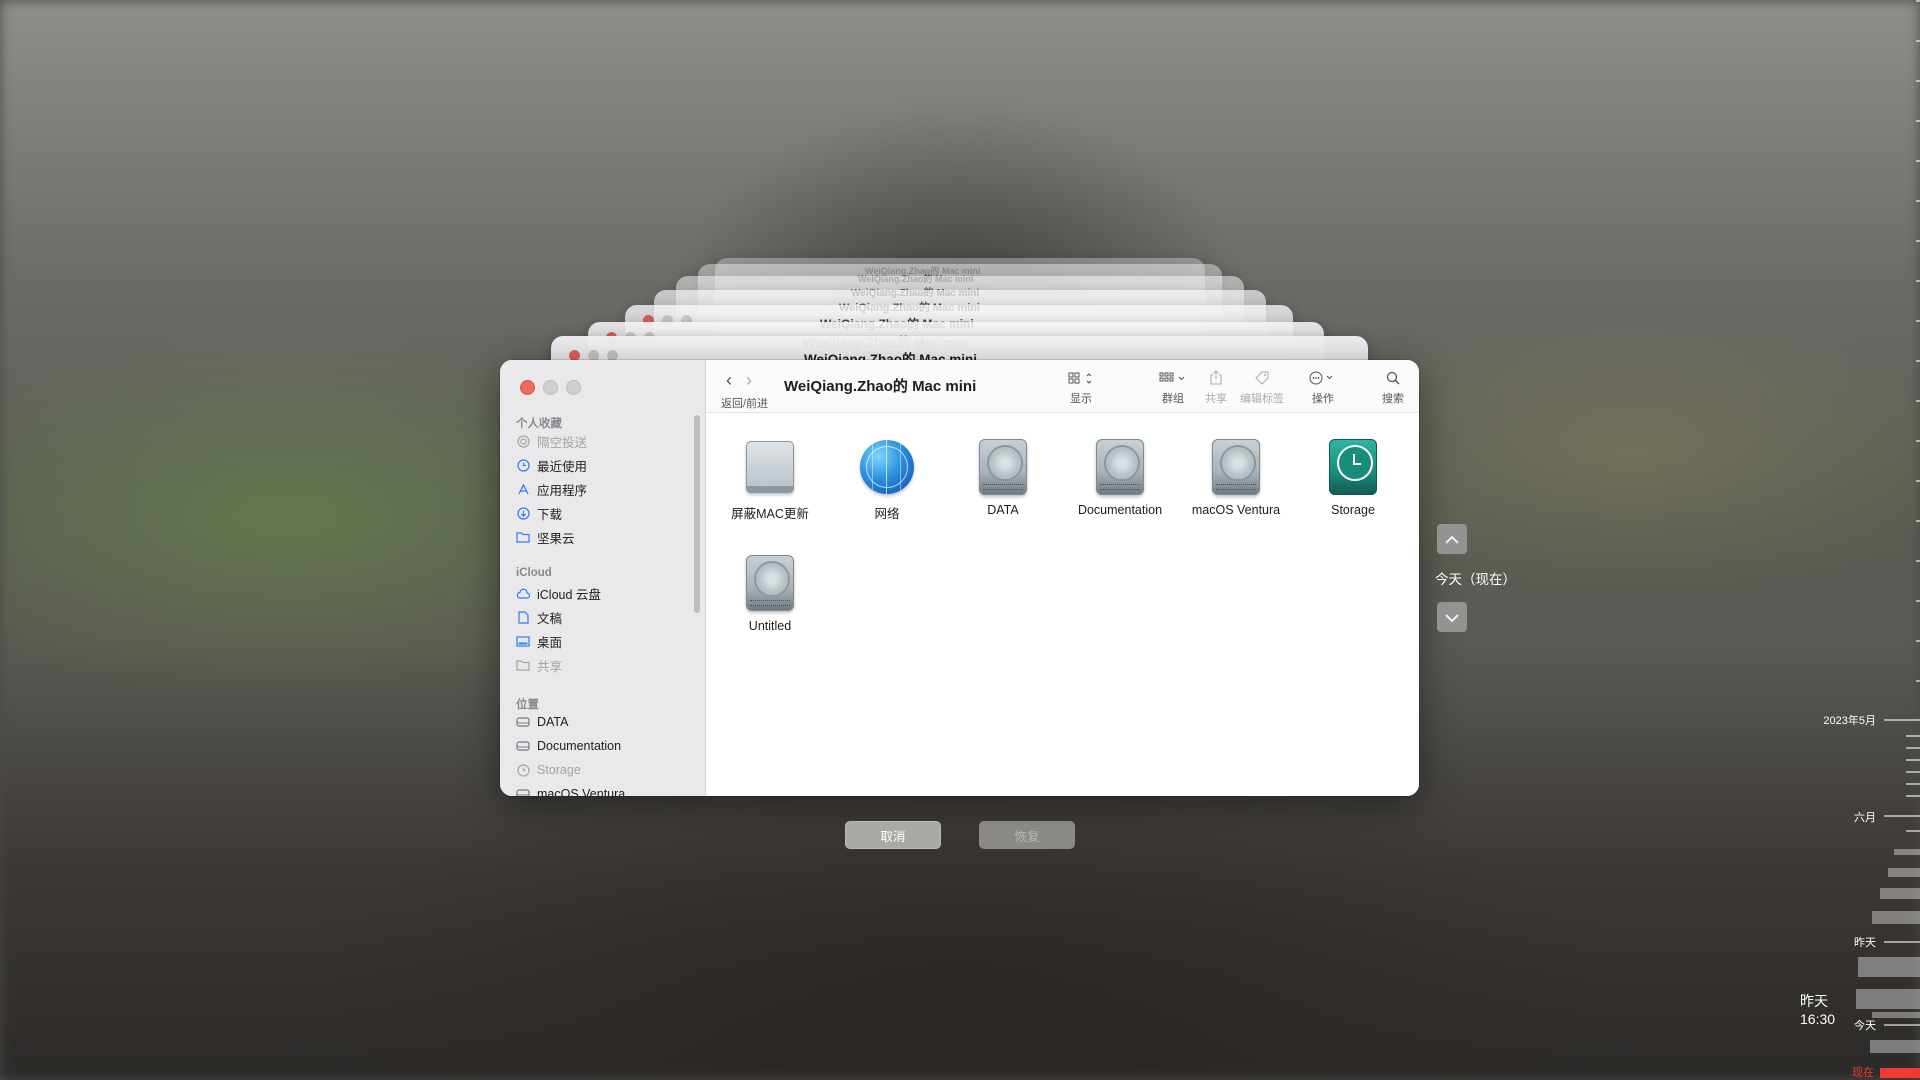  I want to click on minimize-window-button, so click(550, 387).